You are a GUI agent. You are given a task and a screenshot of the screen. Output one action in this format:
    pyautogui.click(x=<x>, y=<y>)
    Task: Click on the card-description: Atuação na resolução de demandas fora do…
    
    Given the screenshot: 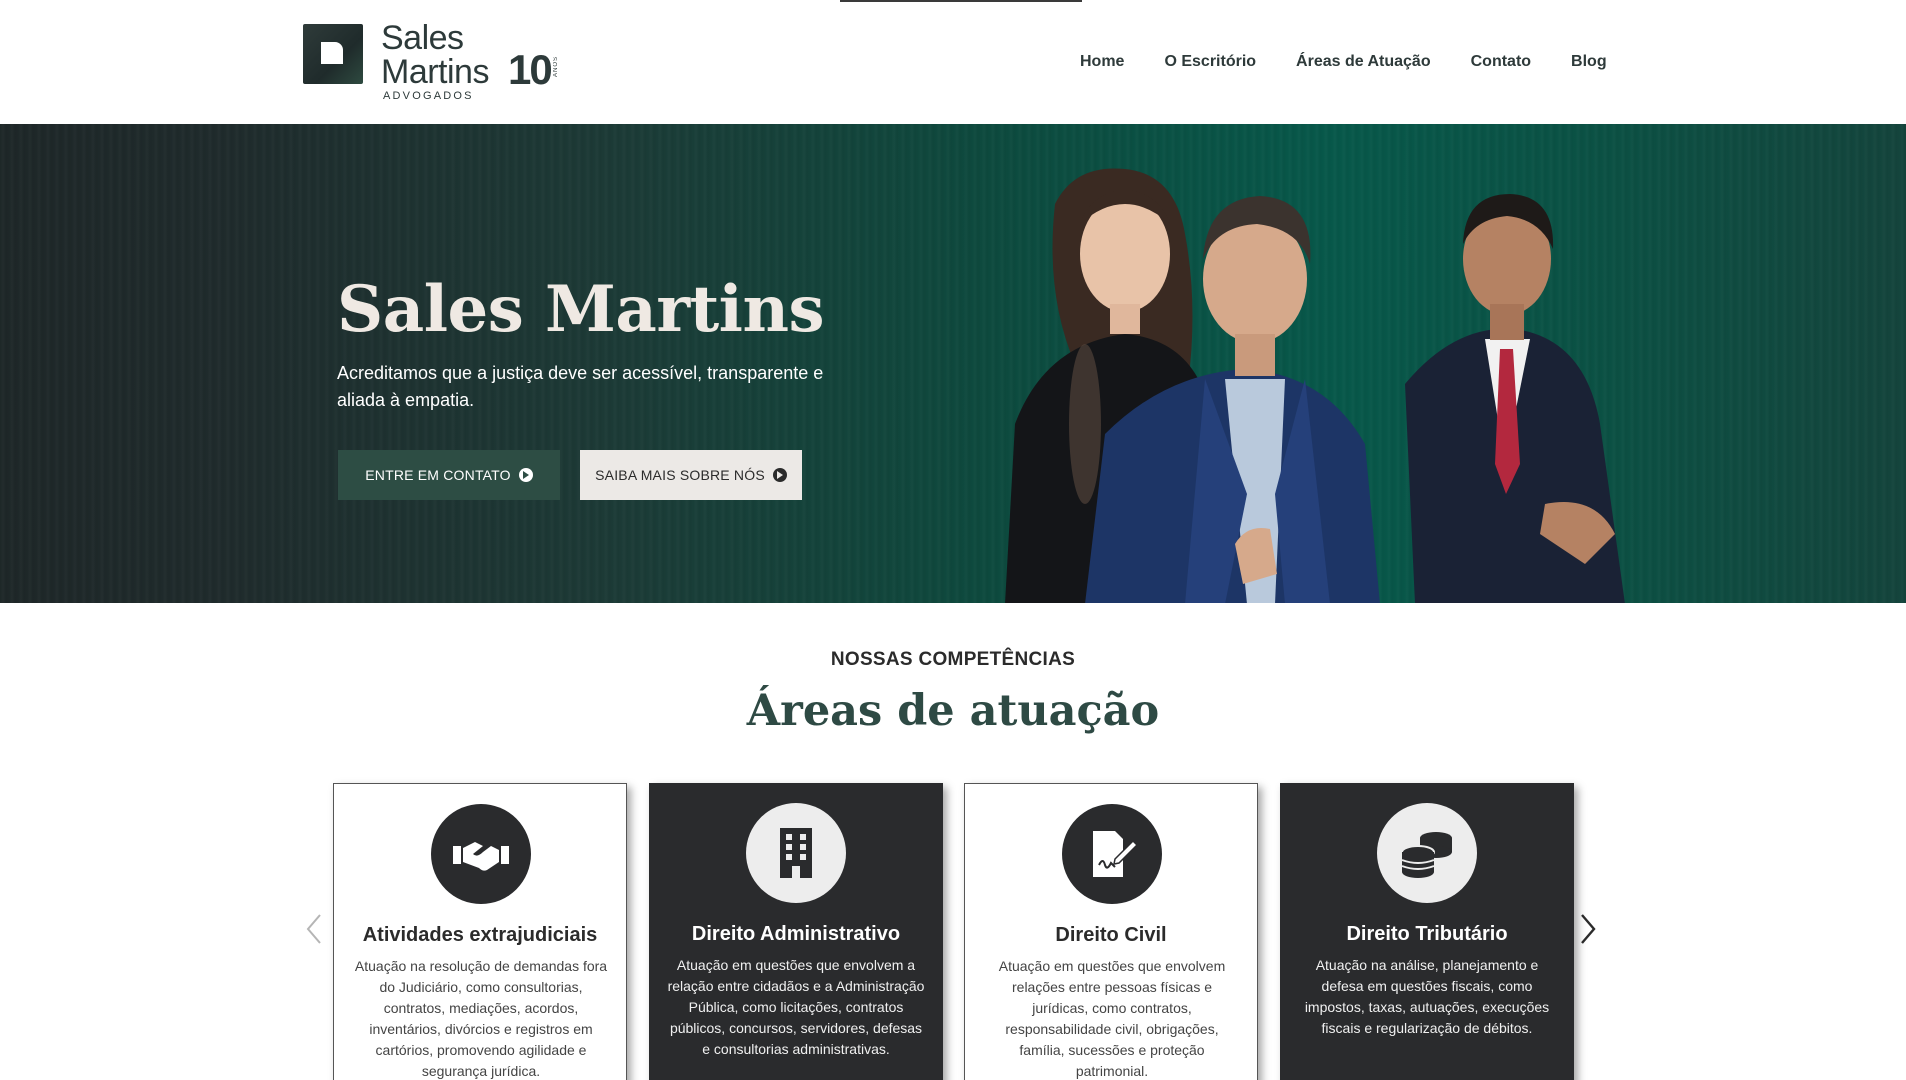 What is the action you would take?
    pyautogui.click(x=481, y=1018)
    